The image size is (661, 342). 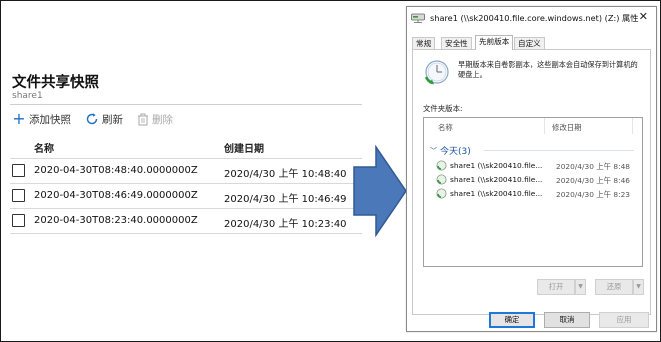 What do you see at coordinates (567, 320) in the screenshot?
I see `cancel-button: 取消` at bounding box center [567, 320].